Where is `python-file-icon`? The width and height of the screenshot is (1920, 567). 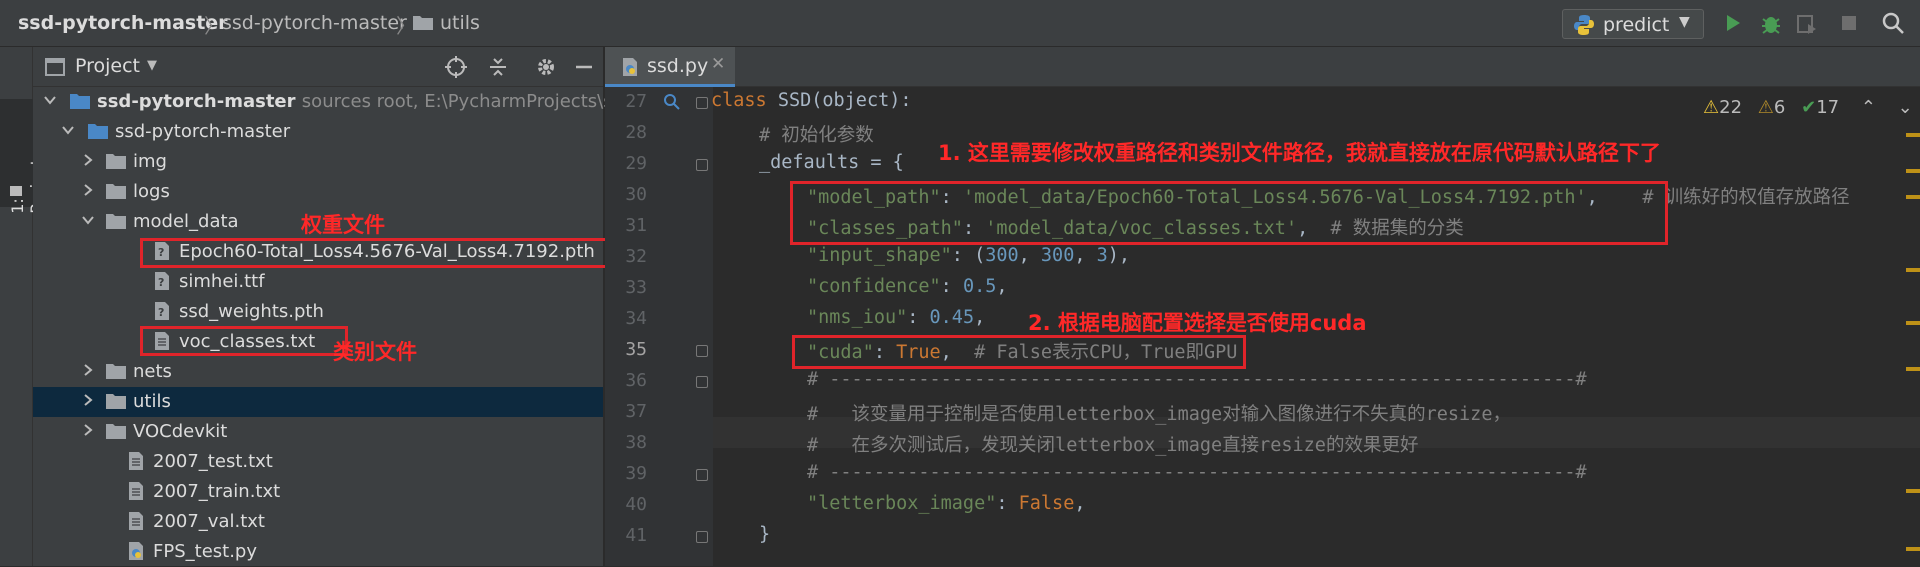
python-file-icon is located at coordinates (630, 67).